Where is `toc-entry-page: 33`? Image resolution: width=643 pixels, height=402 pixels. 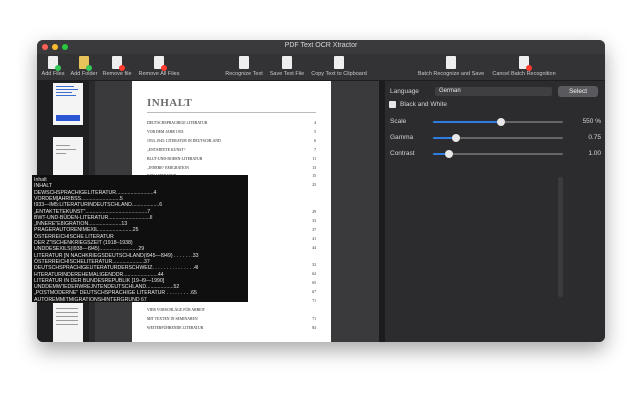
toc-entry-page: 33 is located at coordinates (314, 220).